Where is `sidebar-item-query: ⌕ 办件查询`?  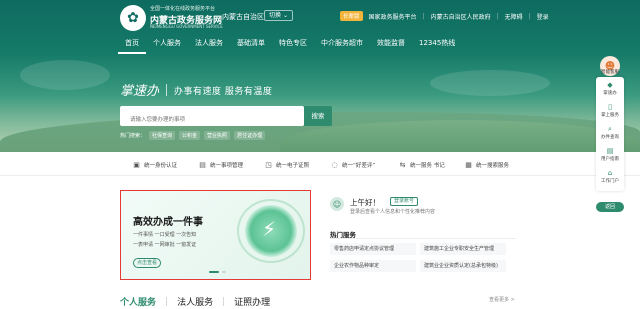
sidebar-item-query: ⌕ 办件查询 is located at coordinates (610, 135).